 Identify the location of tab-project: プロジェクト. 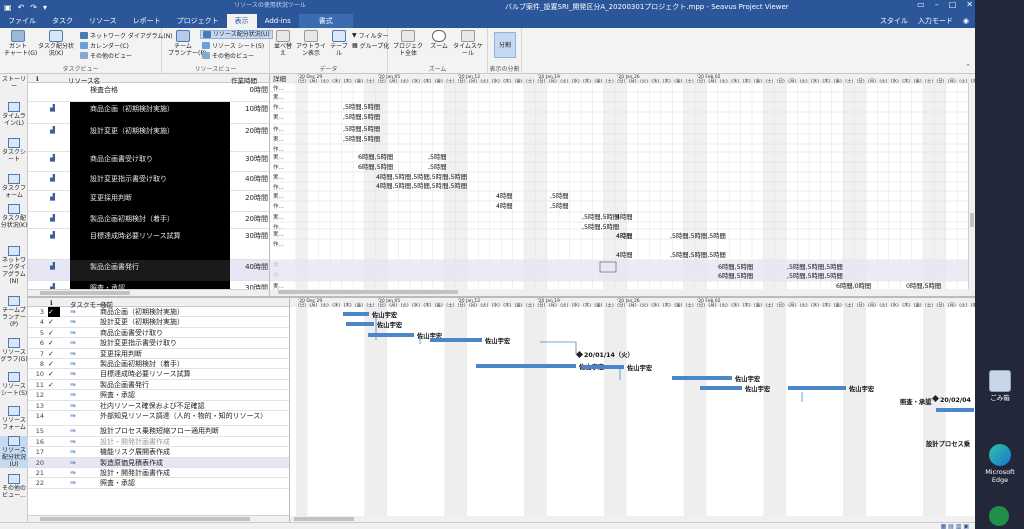
(198, 21).